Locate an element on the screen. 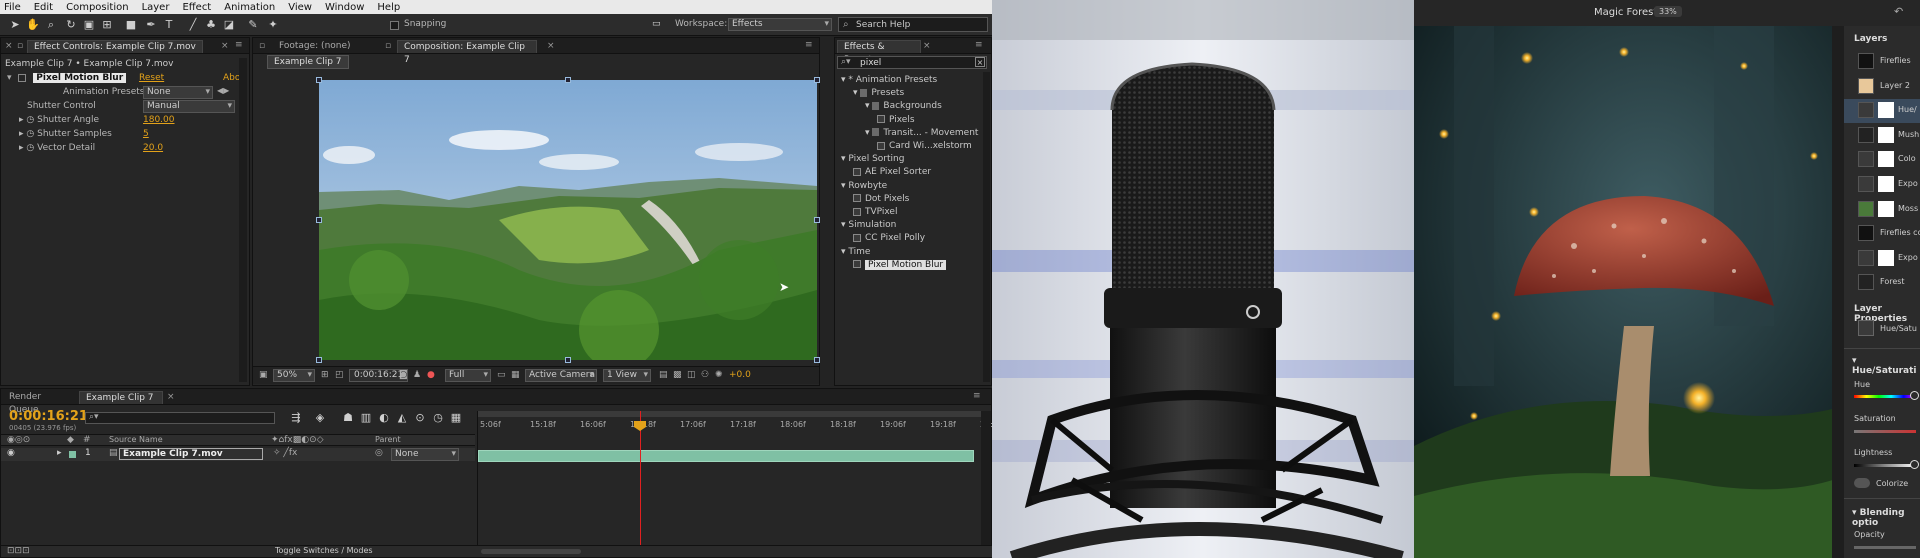  zoom-level: 33% is located at coordinates (1668, 11).